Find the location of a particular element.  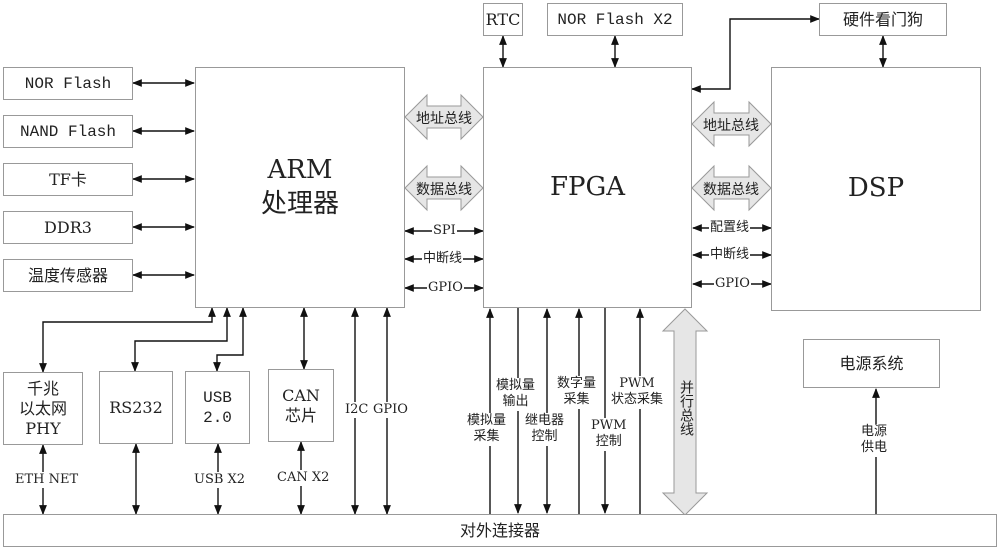

ddr3-box: DDR3 is located at coordinates (68, 227).